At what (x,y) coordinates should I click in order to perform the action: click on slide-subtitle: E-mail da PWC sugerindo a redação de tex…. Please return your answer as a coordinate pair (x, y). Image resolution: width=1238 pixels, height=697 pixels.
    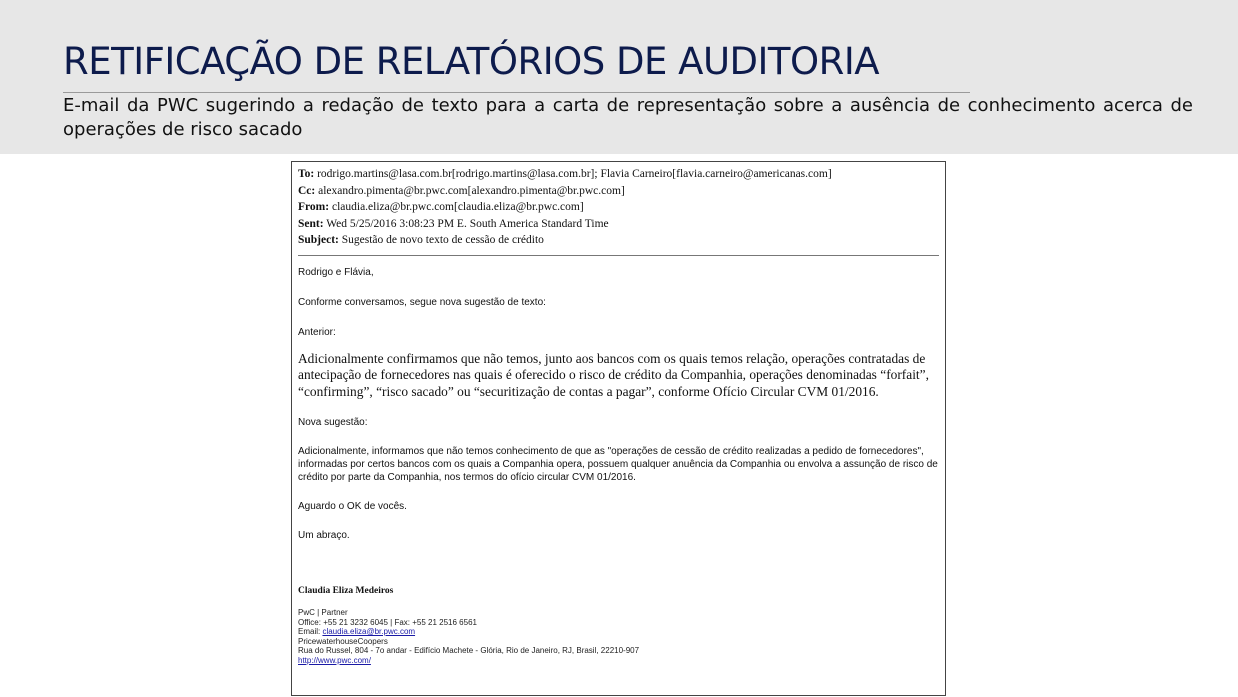
    Looking at the image, I should click on (628, 117).